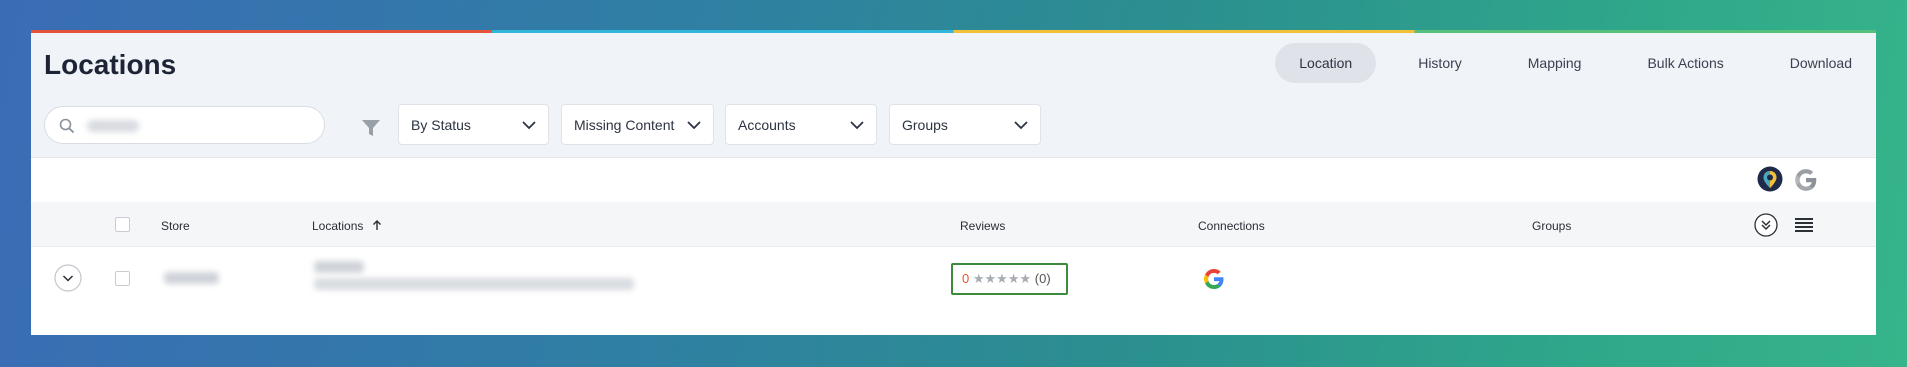 The width and height of the screenshot is (1907, 367). I want to click on nav-location: Location, so click(1326, 63).